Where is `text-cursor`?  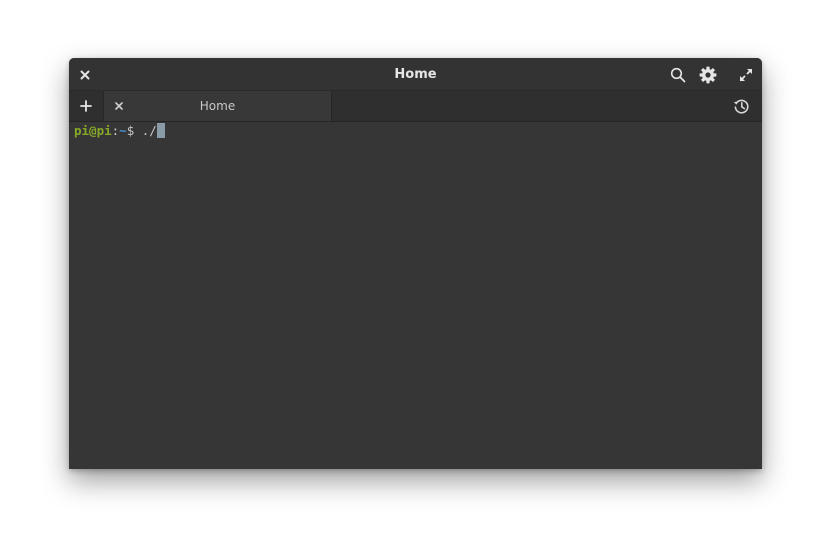 text-cursor is located at coordinates (160, 130).